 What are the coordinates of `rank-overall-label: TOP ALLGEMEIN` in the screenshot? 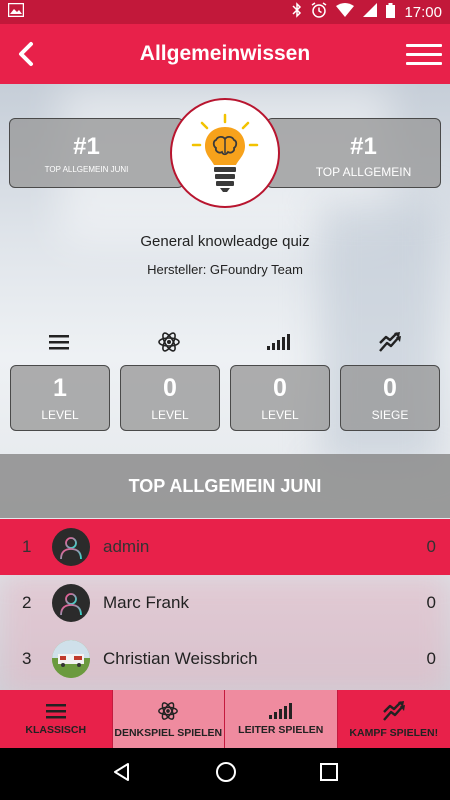 It's located at (363, 172).